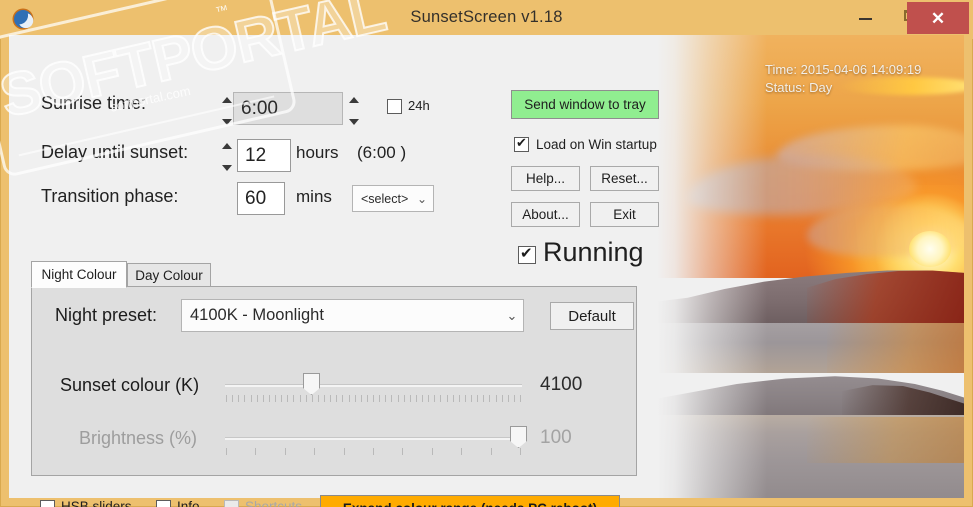 The image size is (973, 507). What do you see at coordinates (110, 196) in the screenshot?
I see `transition-phase-label: Transition phase:` at bounding box center [110, 196].